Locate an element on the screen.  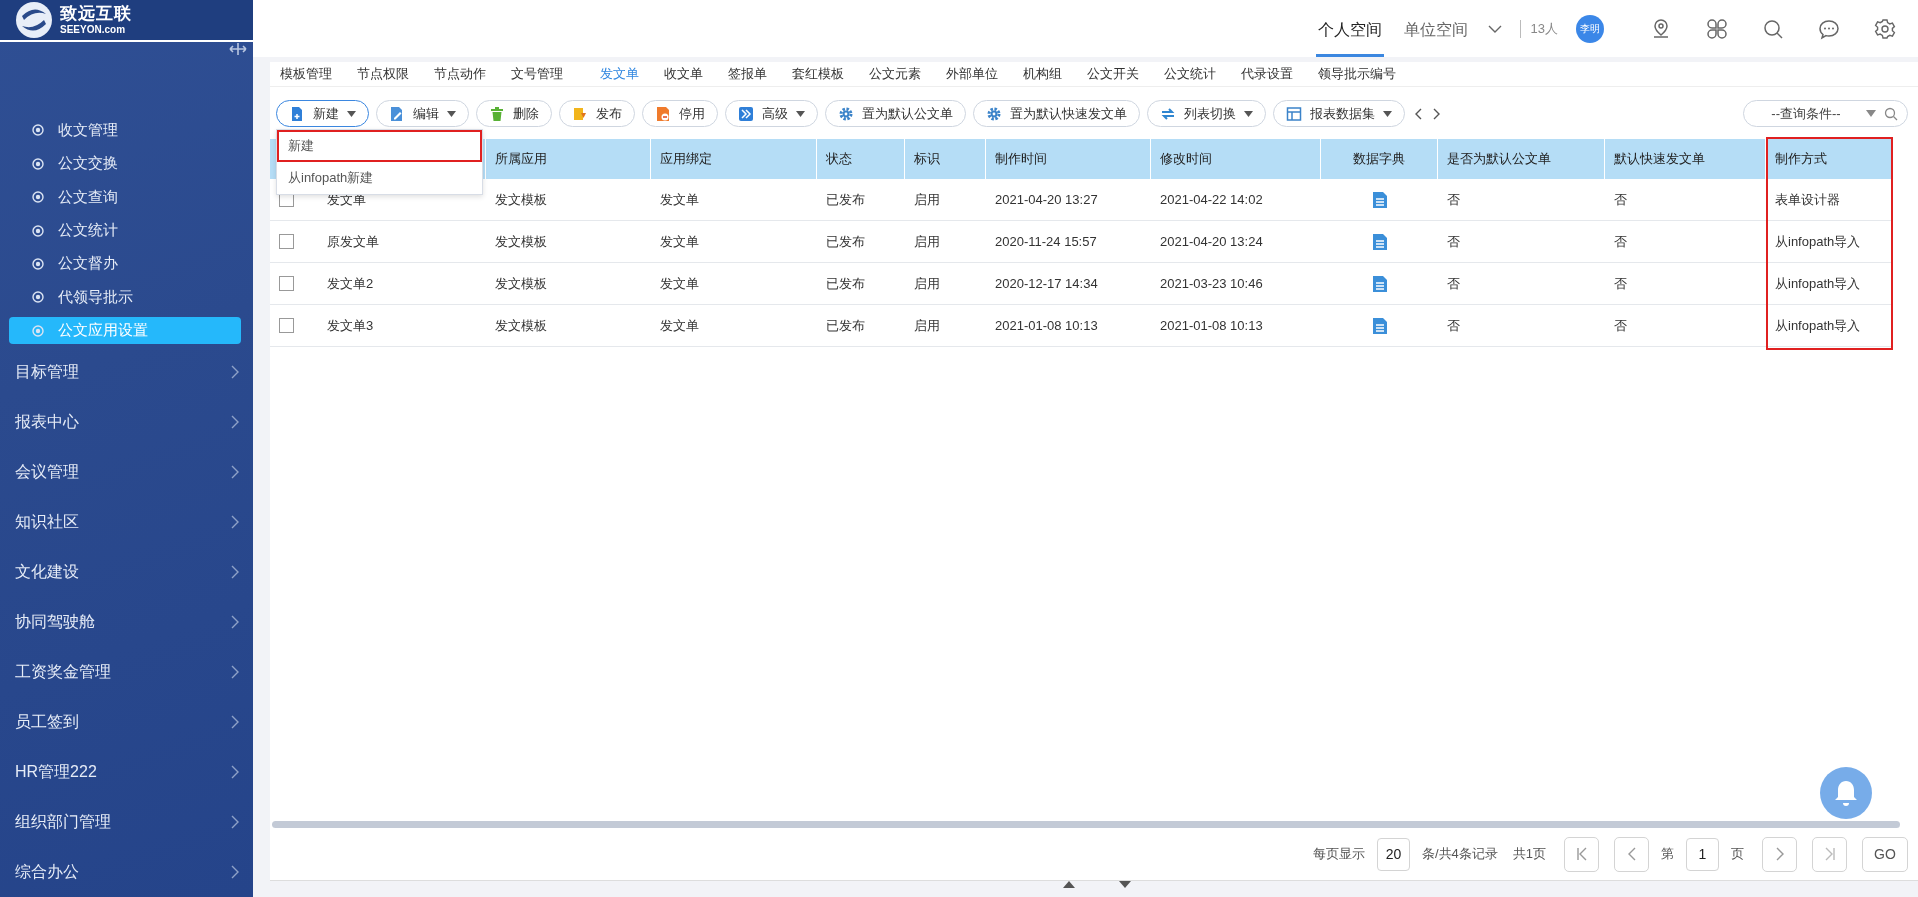
record-summary: 条/共4条记录 is located at coordinates (1459, 854).